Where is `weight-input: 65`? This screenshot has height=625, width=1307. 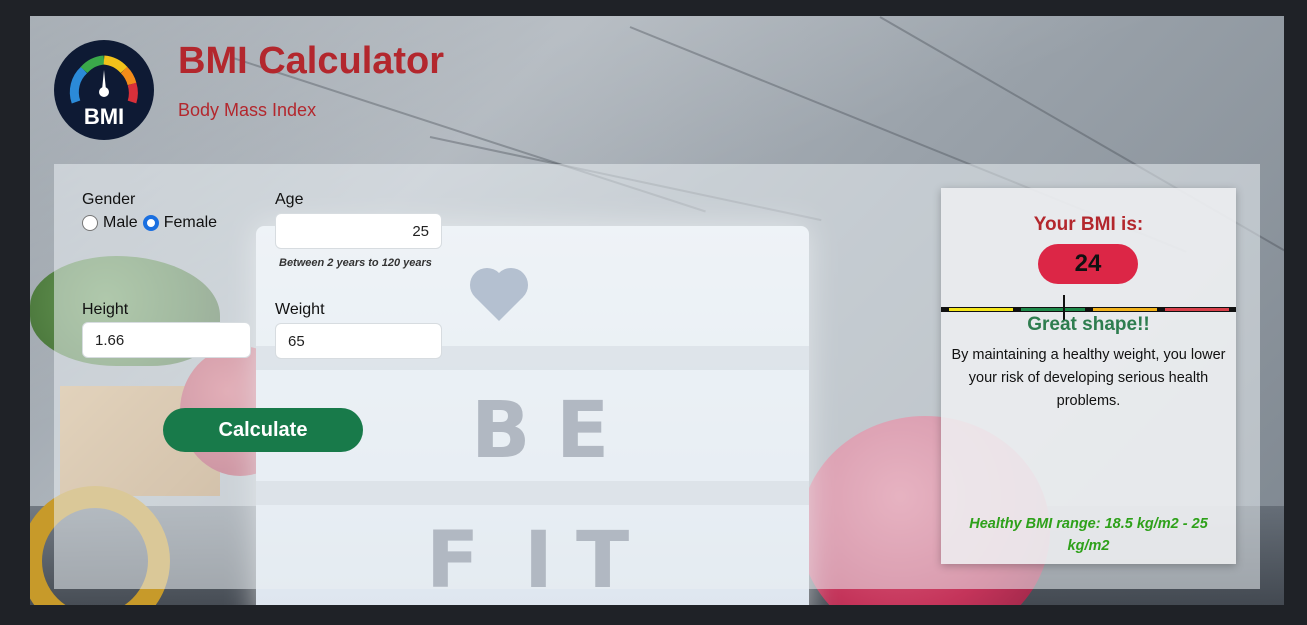
weight-input: 65 is located at coordinates (358, 341).